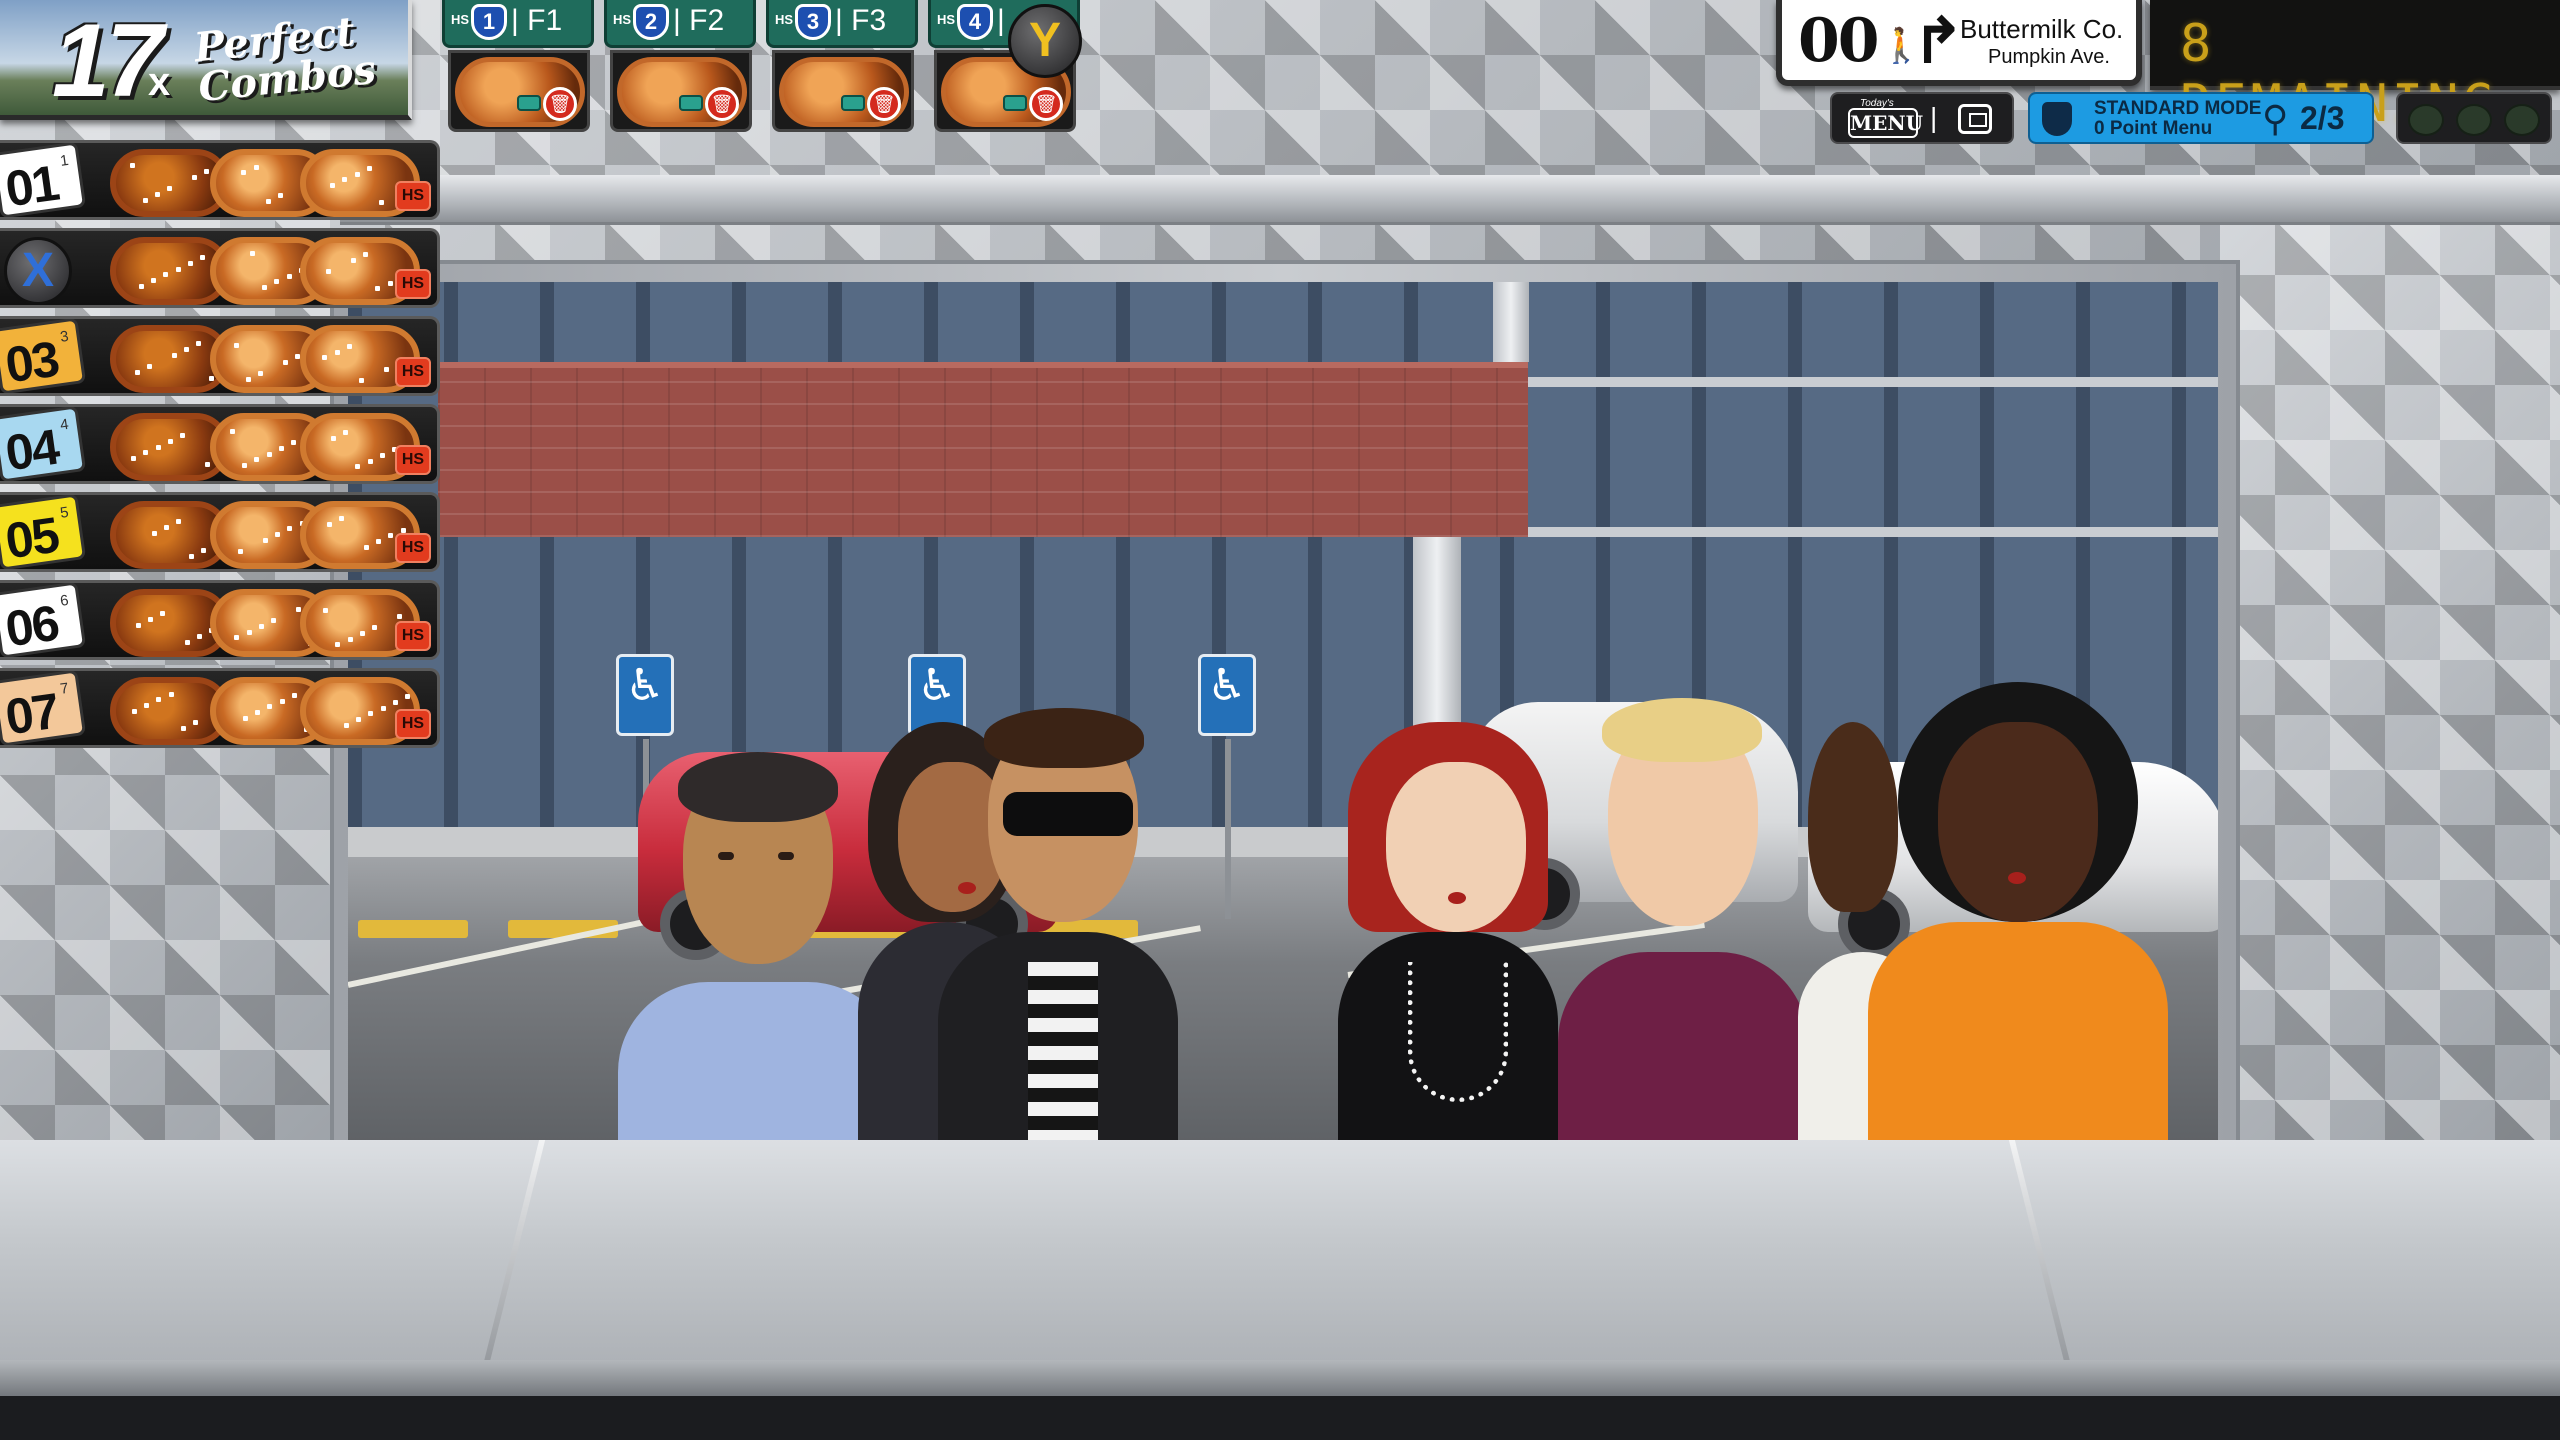  I want to click on order-sub-number: 6, so click(64, 600).